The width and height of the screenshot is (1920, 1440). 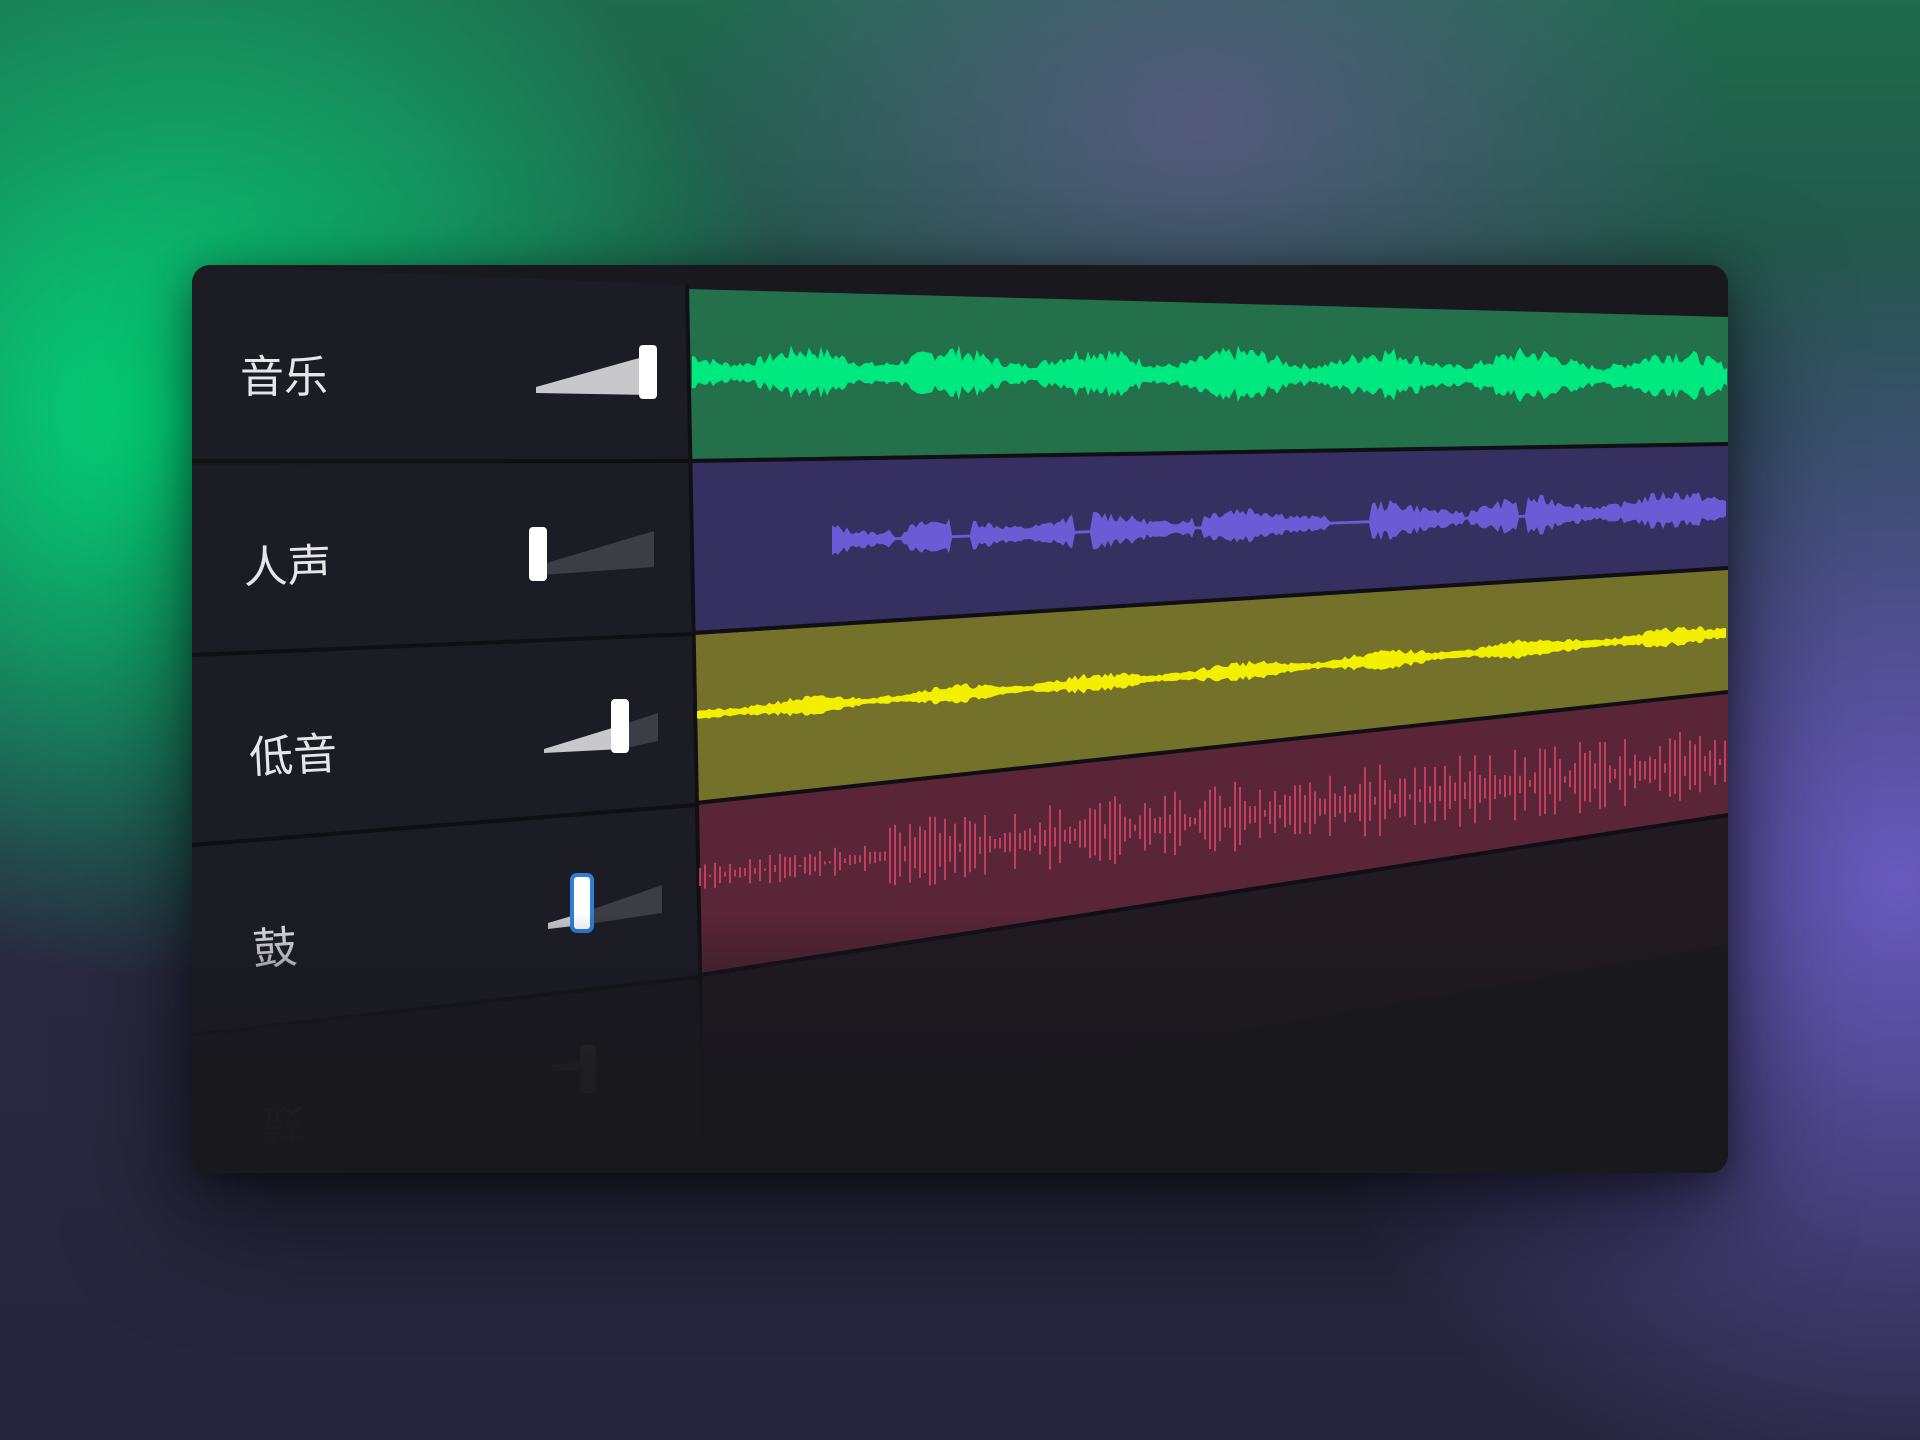 What do you see at coordinates (288, 567) in the screenshot?
I see `track-label-vocals: 人声` at bounding box center [288, 567].